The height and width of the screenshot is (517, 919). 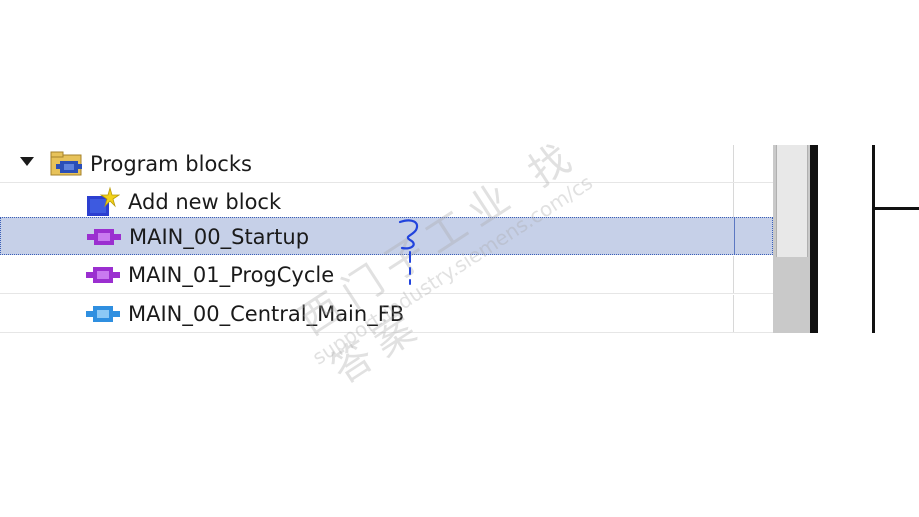 I want to click on tree-item-main-00-central-main-fb: MAIN_00_Central_Main_FB, so click(x=386, y=314).